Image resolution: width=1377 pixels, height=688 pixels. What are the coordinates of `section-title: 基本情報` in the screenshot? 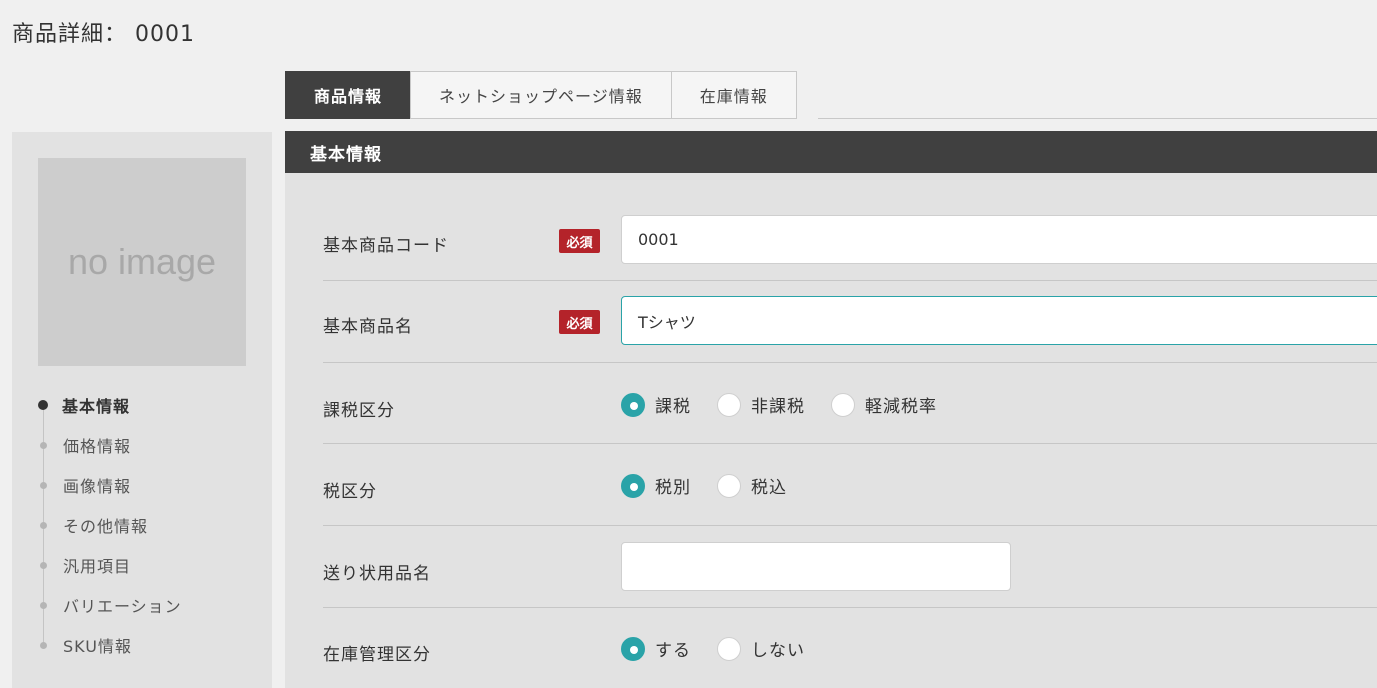 It's located at (831, 152).